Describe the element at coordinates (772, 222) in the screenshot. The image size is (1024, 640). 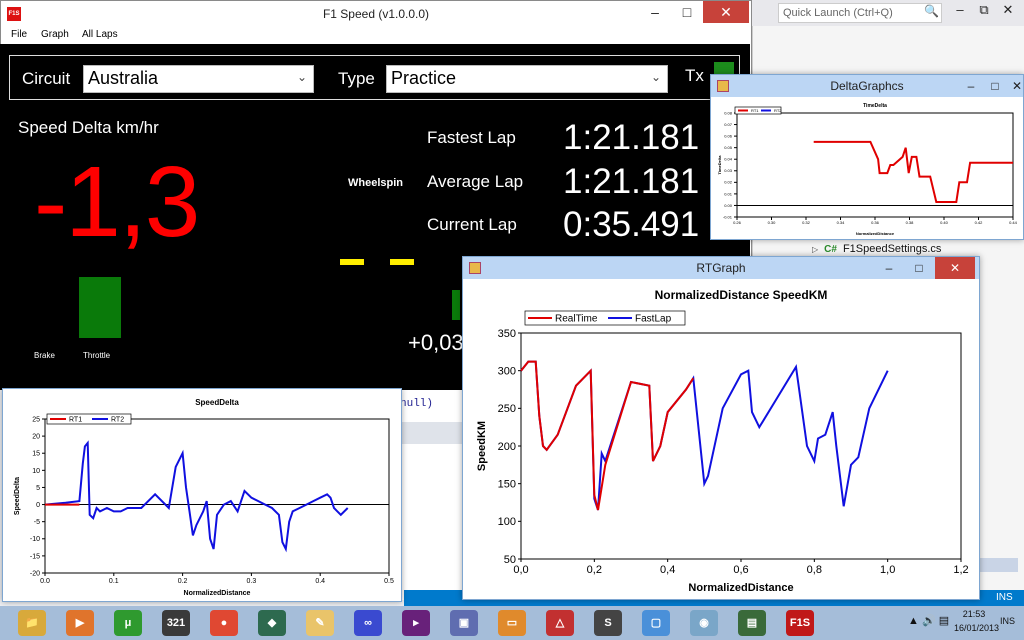
I see `x-tick-label: 0.30` at that location.